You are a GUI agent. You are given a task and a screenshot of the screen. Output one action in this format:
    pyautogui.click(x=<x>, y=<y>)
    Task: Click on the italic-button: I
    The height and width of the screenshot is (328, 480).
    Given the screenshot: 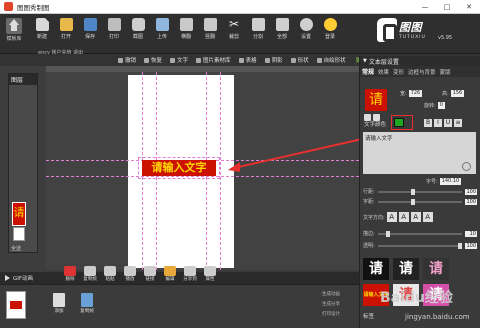 What is the action you would take?
    pyautogui.click(x=438, y=123)
    